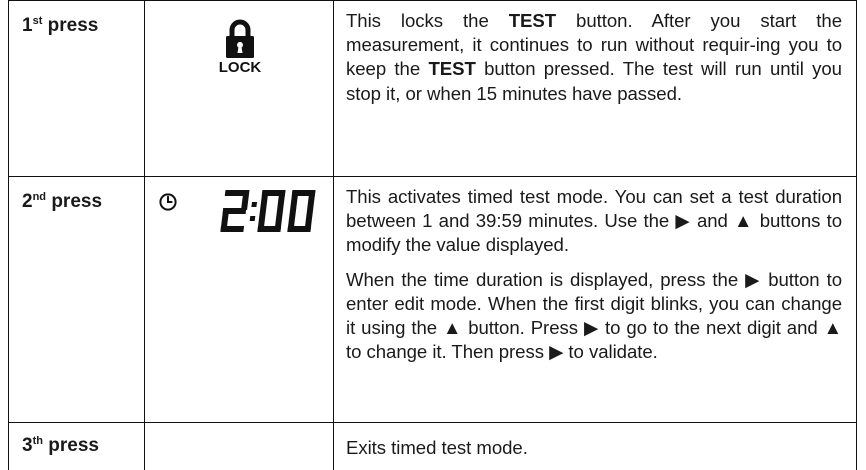  I want to click on press-cell: 2nd press, so click(77, 299).